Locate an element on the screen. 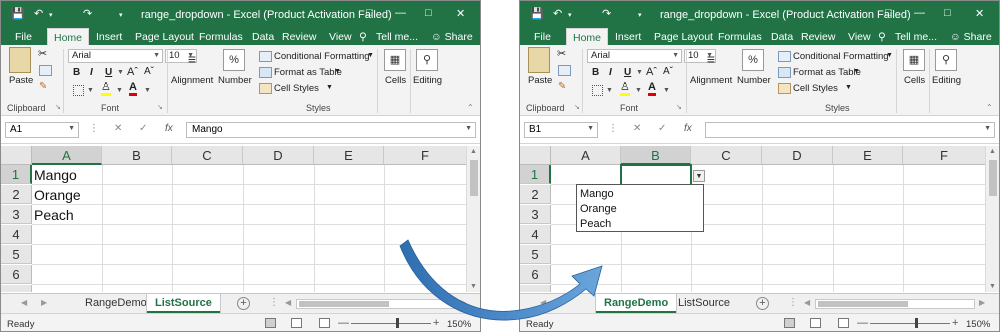 The width and height of the screenshot is (1000, 332). editing-label: Editing is located at coordinates (427, 80).